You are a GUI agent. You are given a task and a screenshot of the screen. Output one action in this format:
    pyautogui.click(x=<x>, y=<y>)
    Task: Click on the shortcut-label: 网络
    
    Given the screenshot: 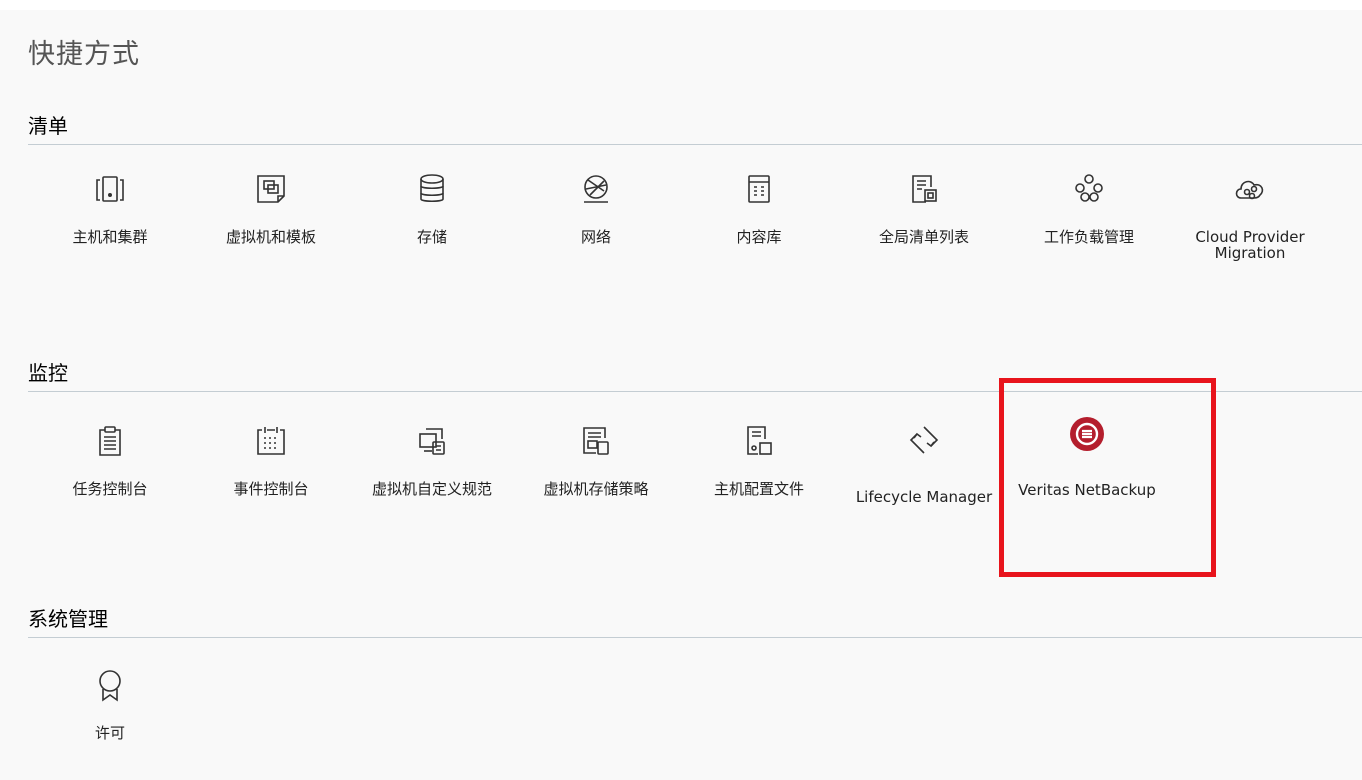 What is the action you would take?
    pyautogui.click(x=595, y=237)
    